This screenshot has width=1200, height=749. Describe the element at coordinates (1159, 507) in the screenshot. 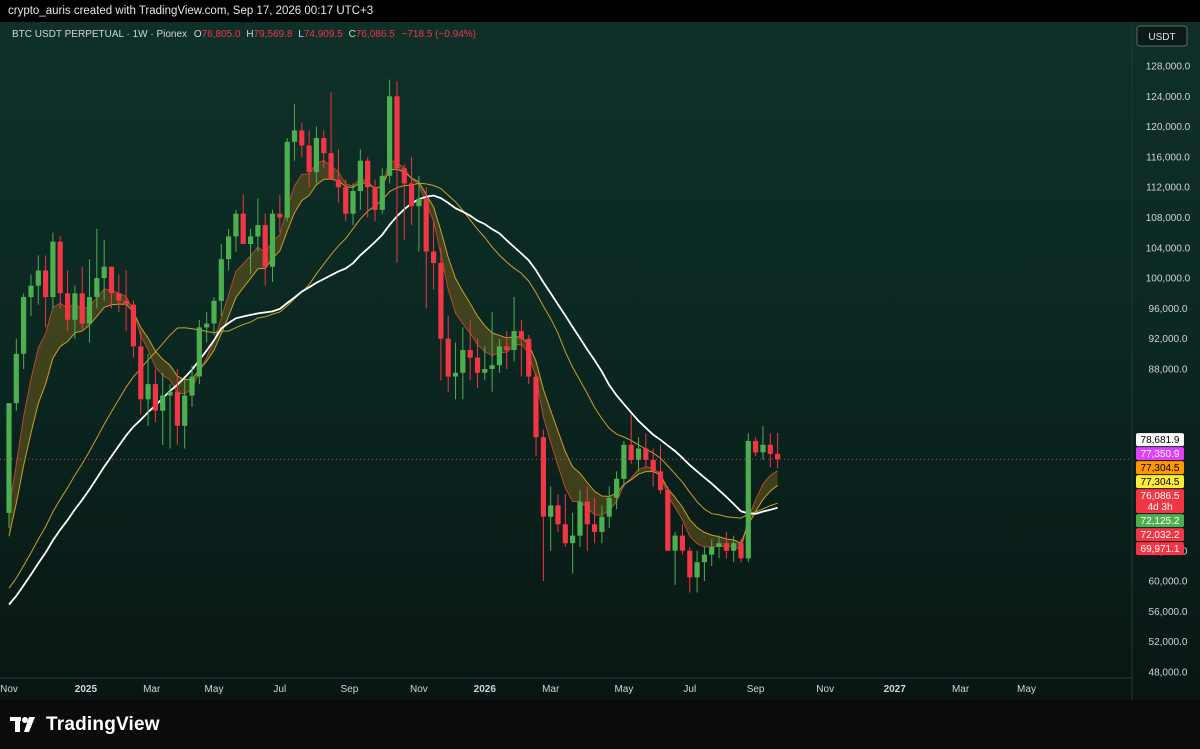

I see `countdown-label: 4d 3h` at that location.